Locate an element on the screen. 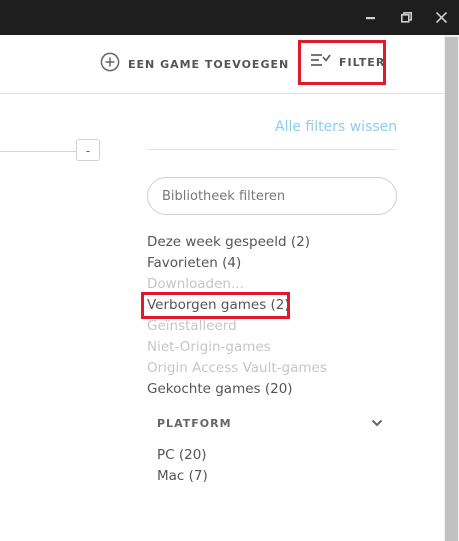 Image resolution: width=459 pixels, height=541 pixels. filter-item-hidden-games: Verborgen games (2) is located at coordinates (237, 305).